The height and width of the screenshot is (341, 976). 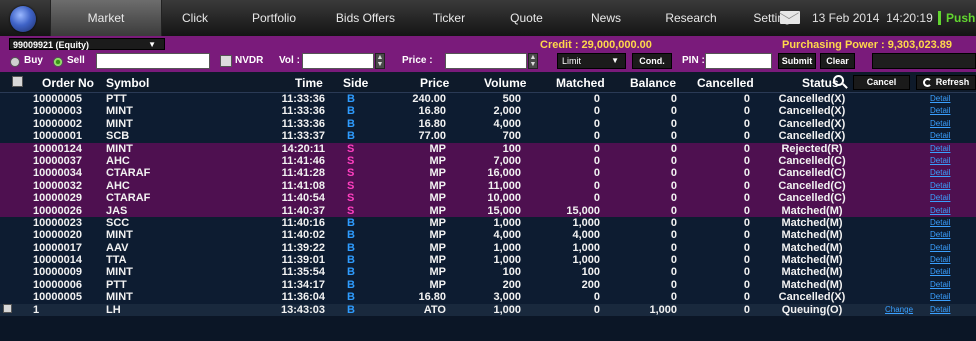 I want to click on menu-news: News, so click(x=606, y=18).